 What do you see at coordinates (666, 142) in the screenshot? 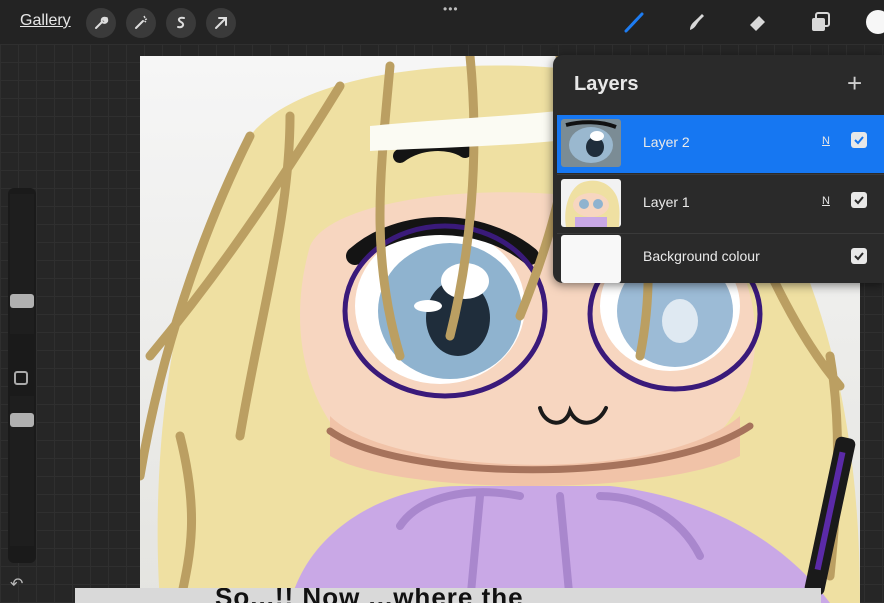
I see `layer-name: Layer 2` at bounding box center [666, 142].